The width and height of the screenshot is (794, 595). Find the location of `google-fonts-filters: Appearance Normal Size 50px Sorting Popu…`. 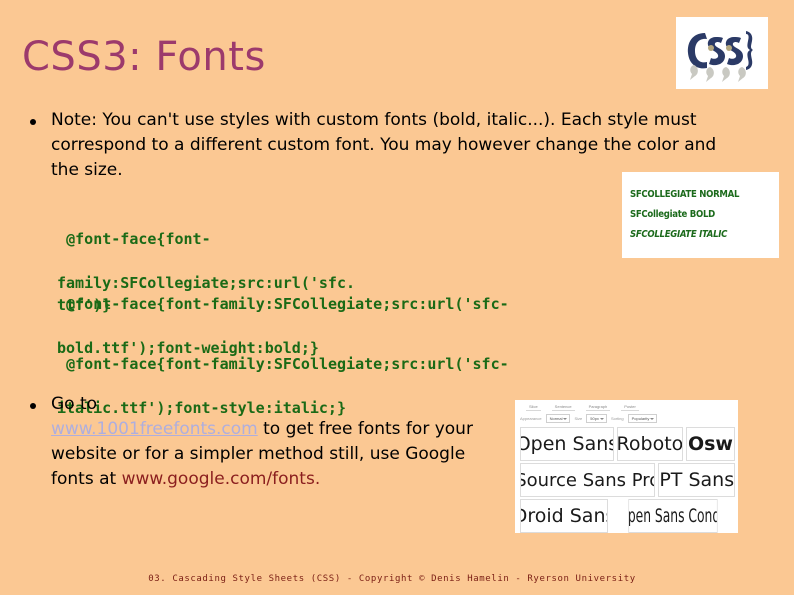

google-fonts-filters: Appearance Normal Size 50px Sorting Popu… is located at coordinates (629, 418).